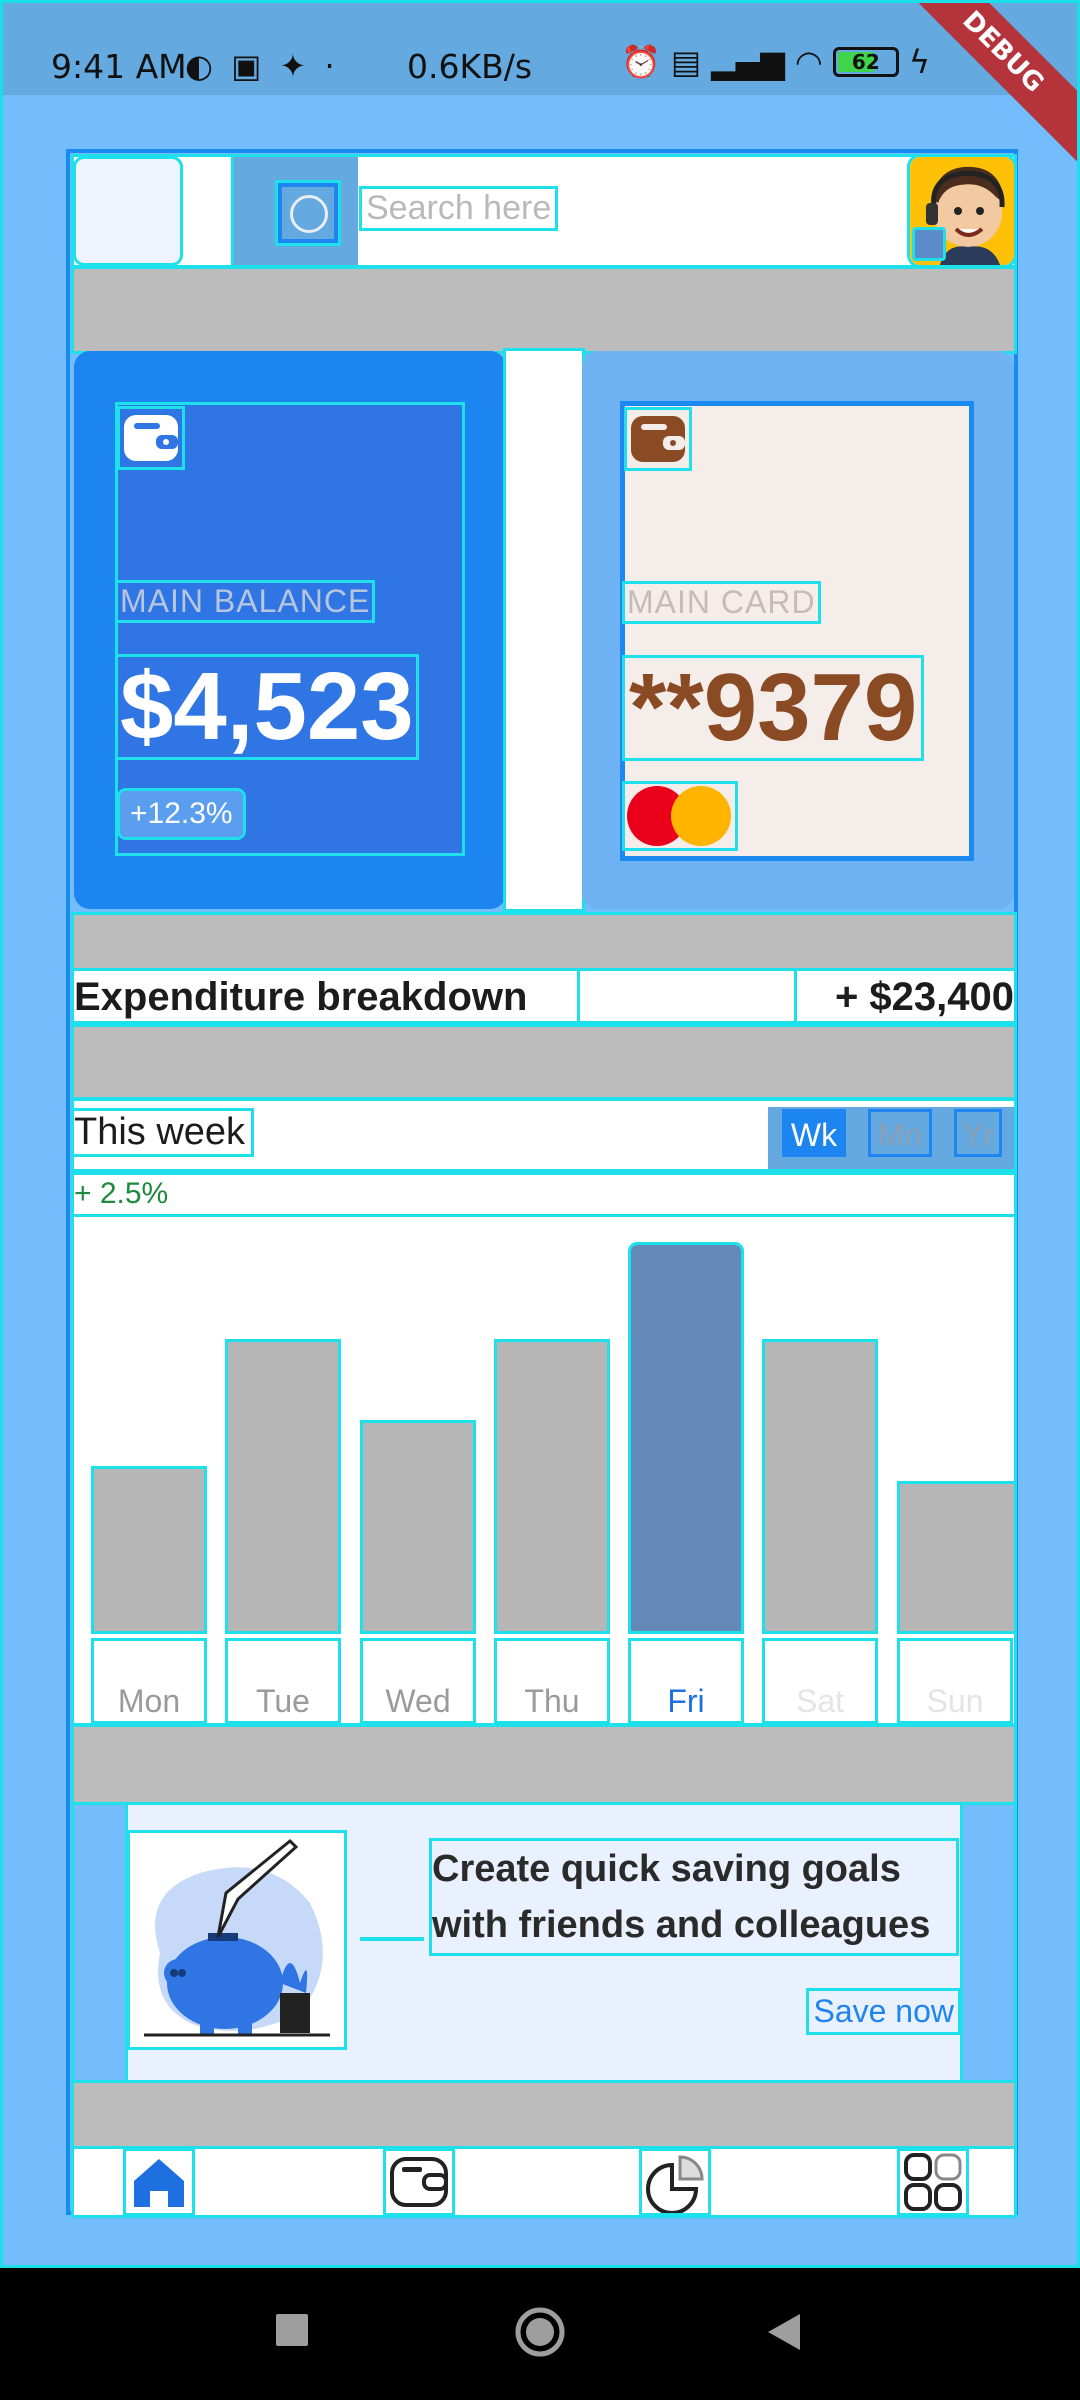 The width and height of the screenshot is (1080, 2400). I want to click on promo-divider, so click(392, 1939).